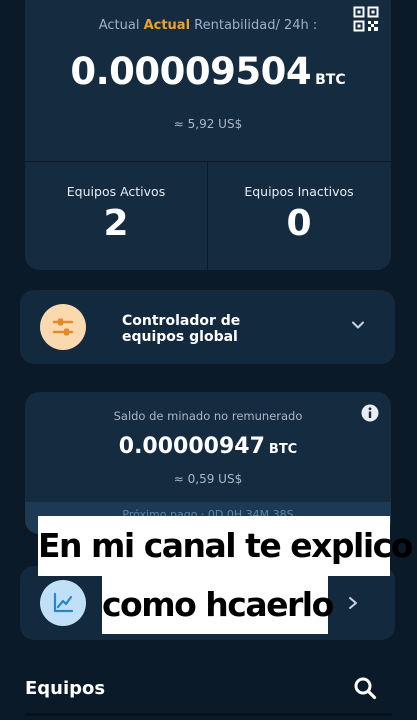  I want to click on inactive-devices-count: 0, so click(299, 223).